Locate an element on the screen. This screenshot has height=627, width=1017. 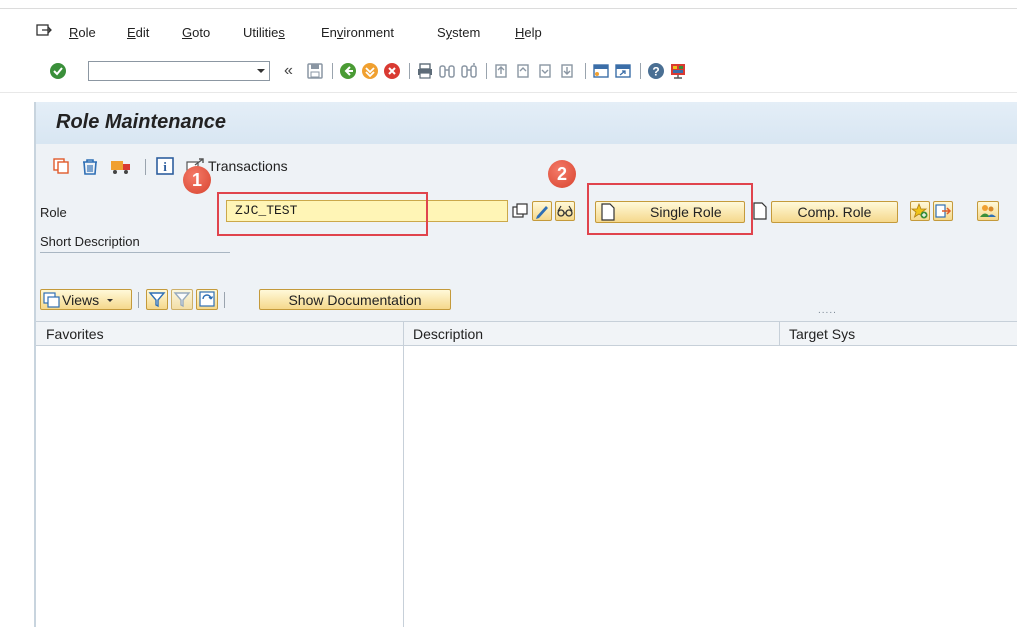
customize-layout-icon is located at coordinates (678, 71).